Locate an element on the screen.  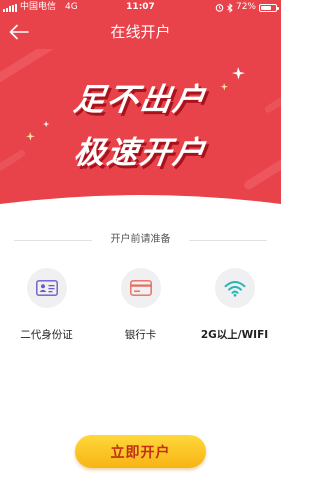
banner-wave is located at coordinates (140, 202).